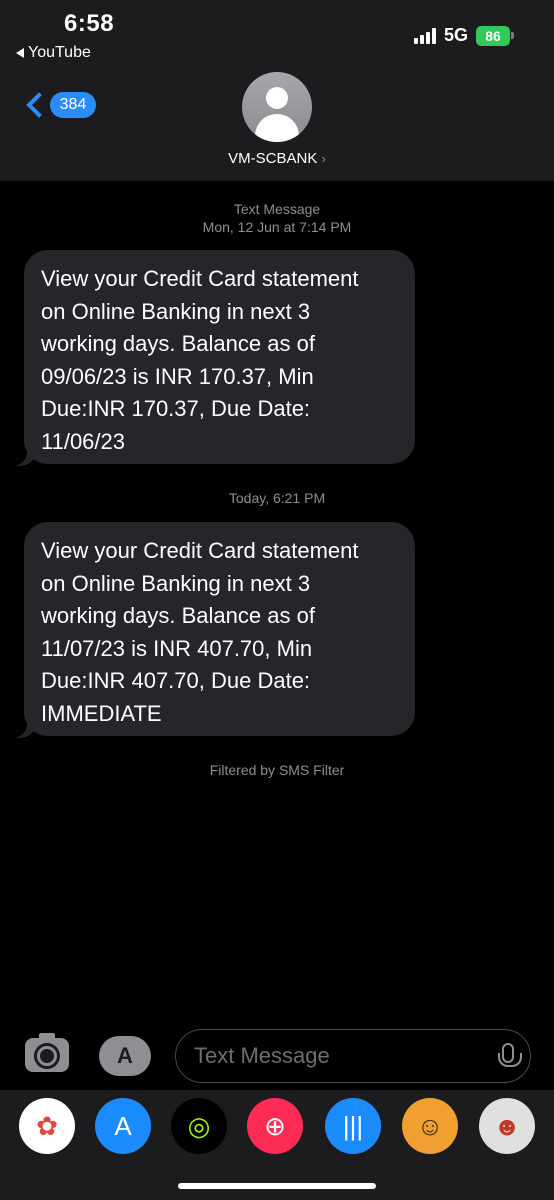 The height and width of the screenshot is (1200, 554). What do you see at coordinates (455, 35) in the screenshot?
I see `network-type: 5G` at bounding box center [455, 35].